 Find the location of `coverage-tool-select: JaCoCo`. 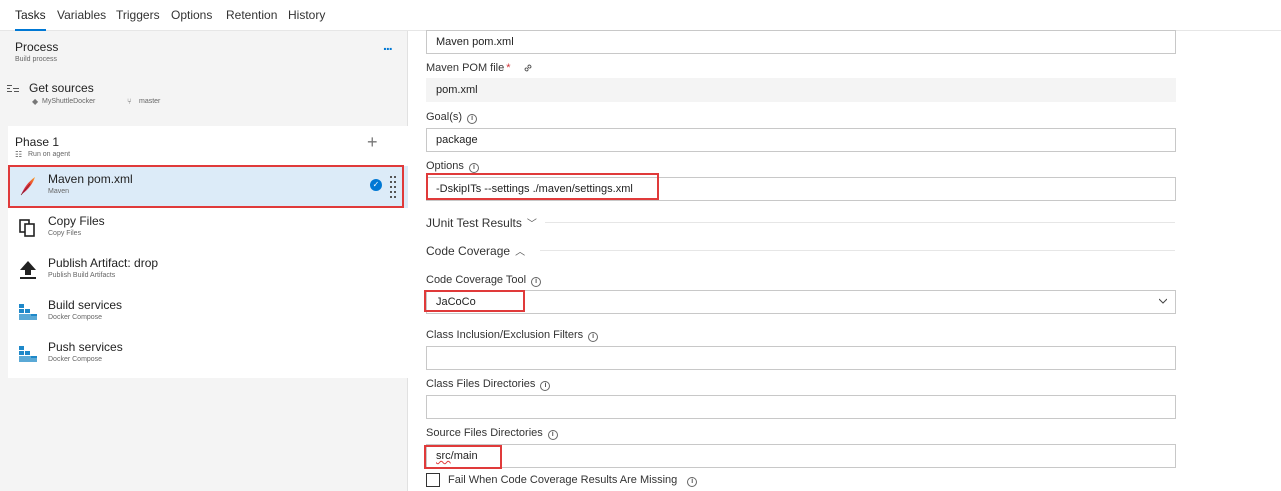

coverage-tool-select: JaCoCo is located at coordinates (801, 302).